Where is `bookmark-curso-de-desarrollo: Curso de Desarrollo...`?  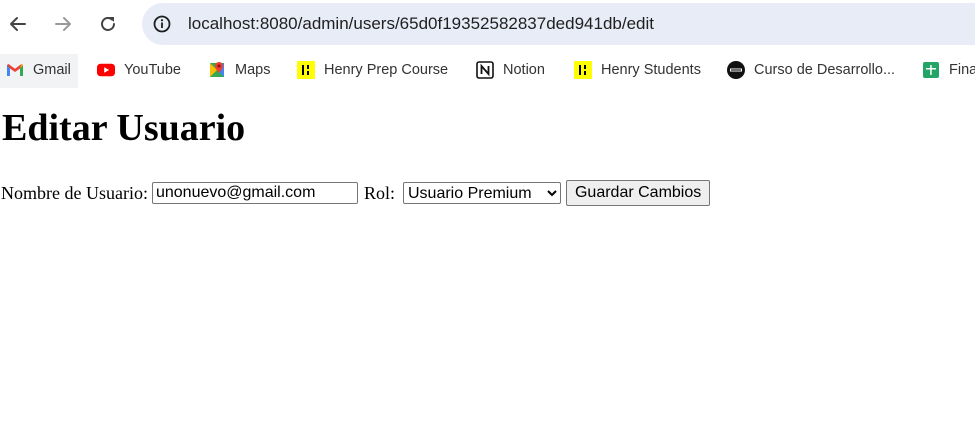
bookmark-curso-de-desarrollo: Curso de Desarrollo... is located at coordinates (811, 70).